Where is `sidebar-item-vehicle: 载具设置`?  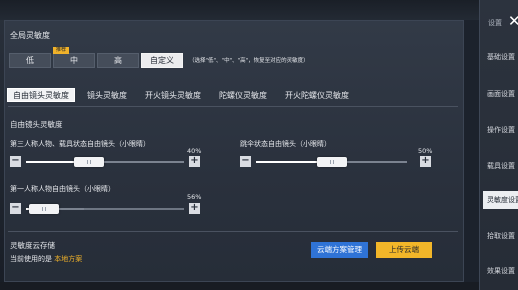
sidebar-item-vehicle: 载具设置 is located at coordinates (502, 166).